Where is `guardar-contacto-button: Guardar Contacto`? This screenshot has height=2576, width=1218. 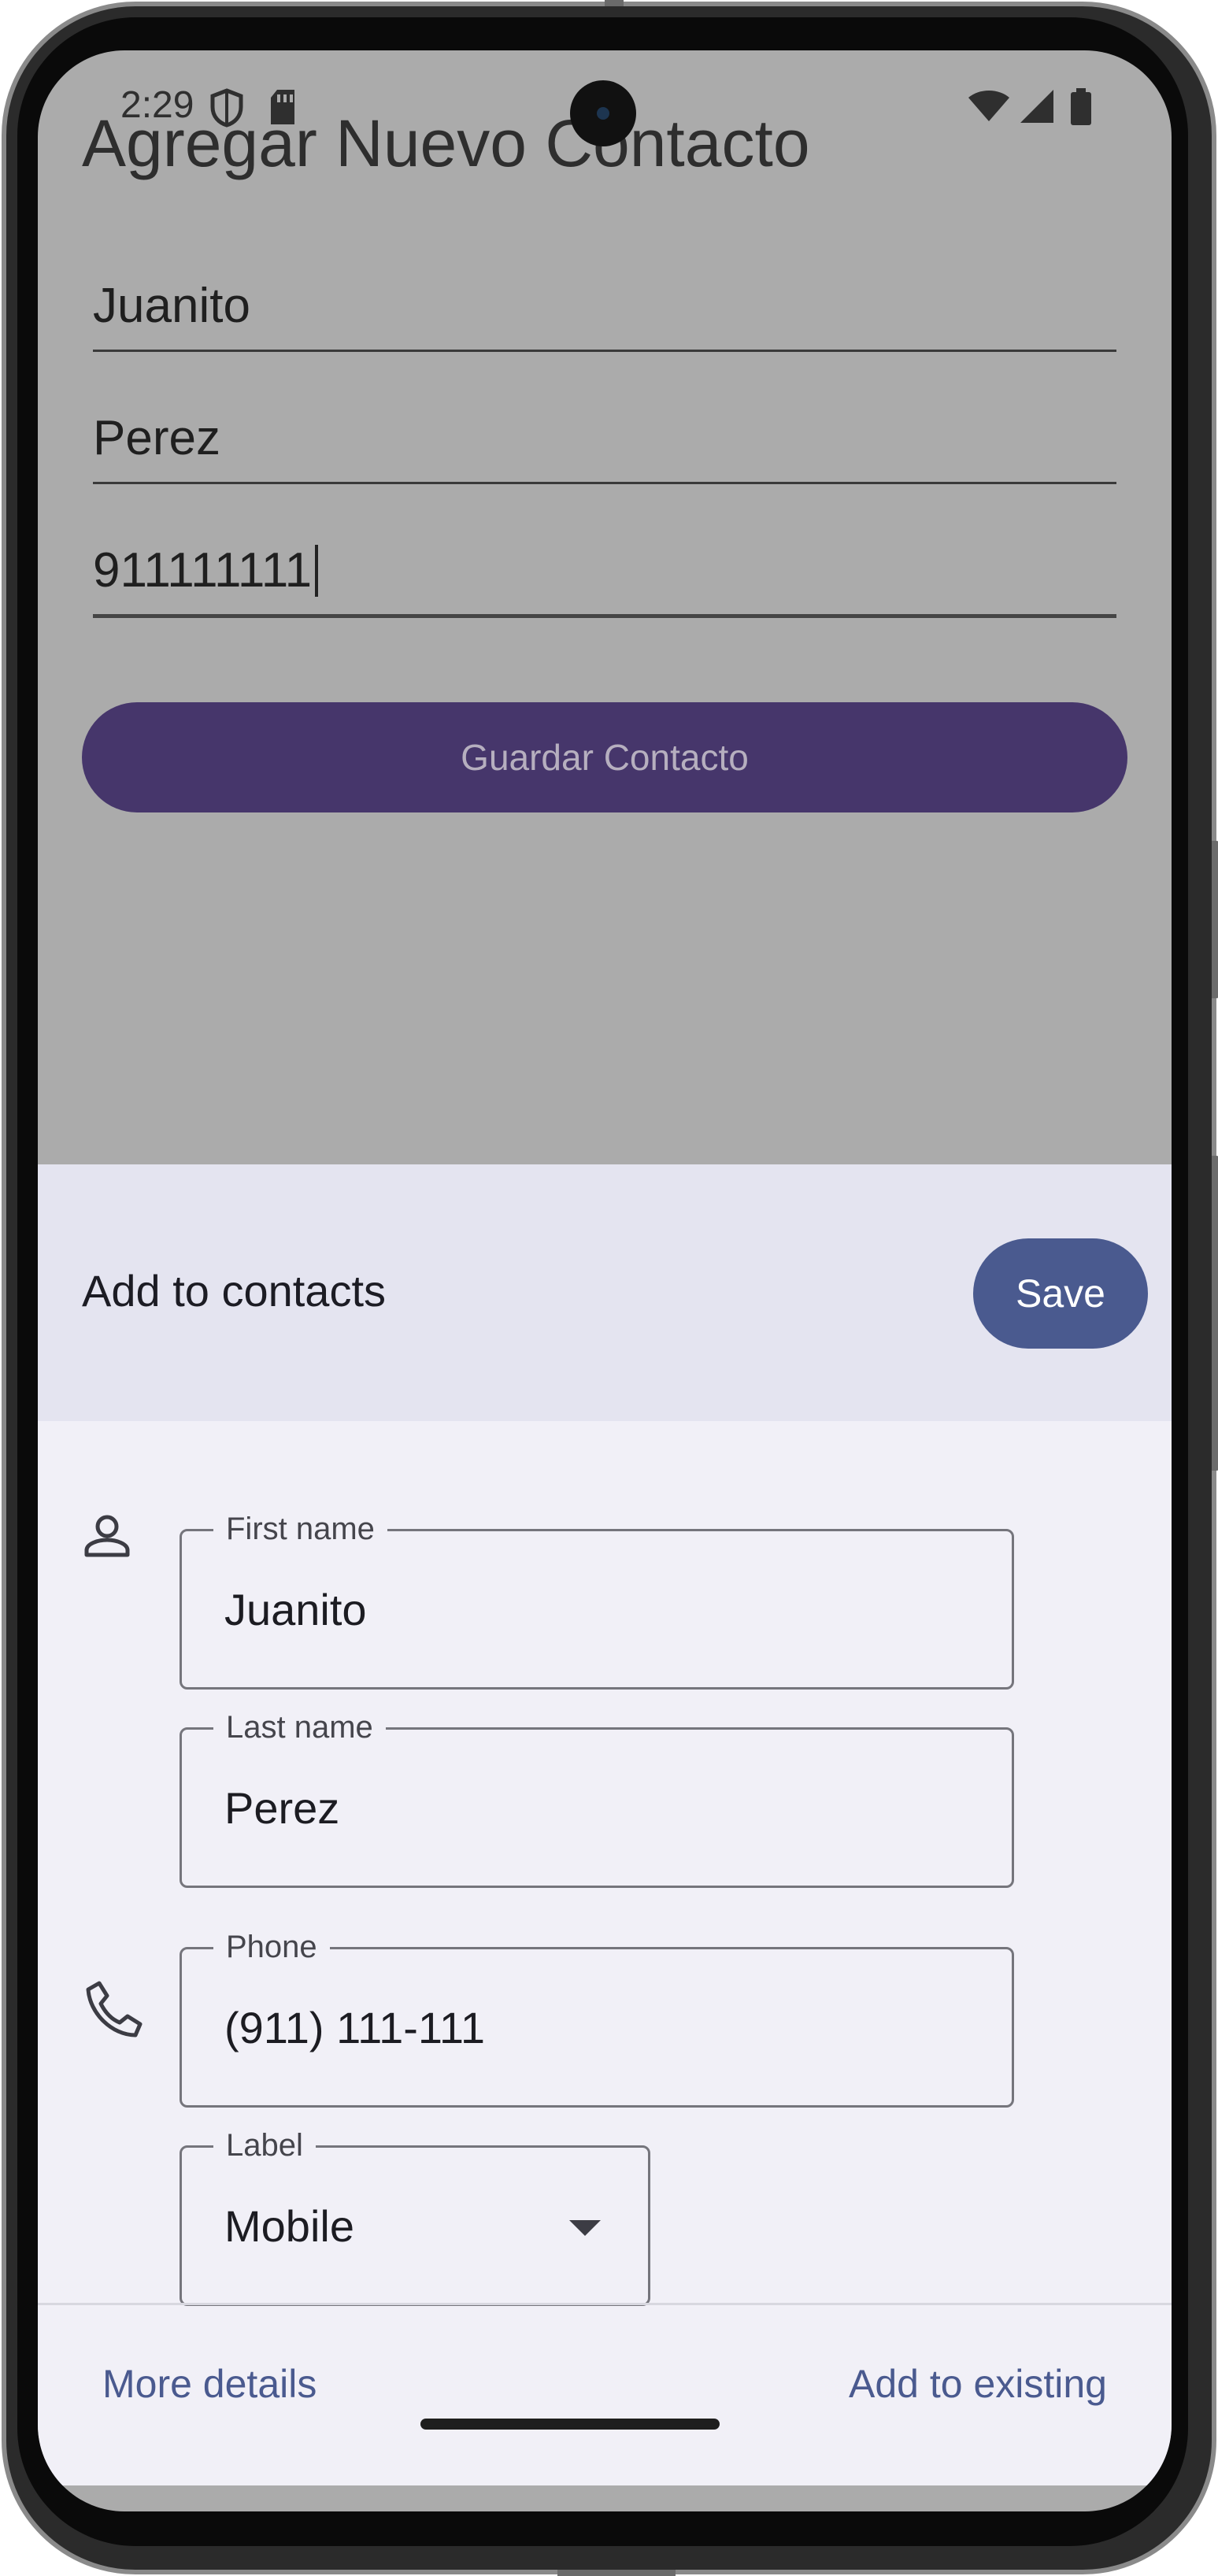
guardar-contacto-button: Guardar Contacto is located at coordinates (604, 757).